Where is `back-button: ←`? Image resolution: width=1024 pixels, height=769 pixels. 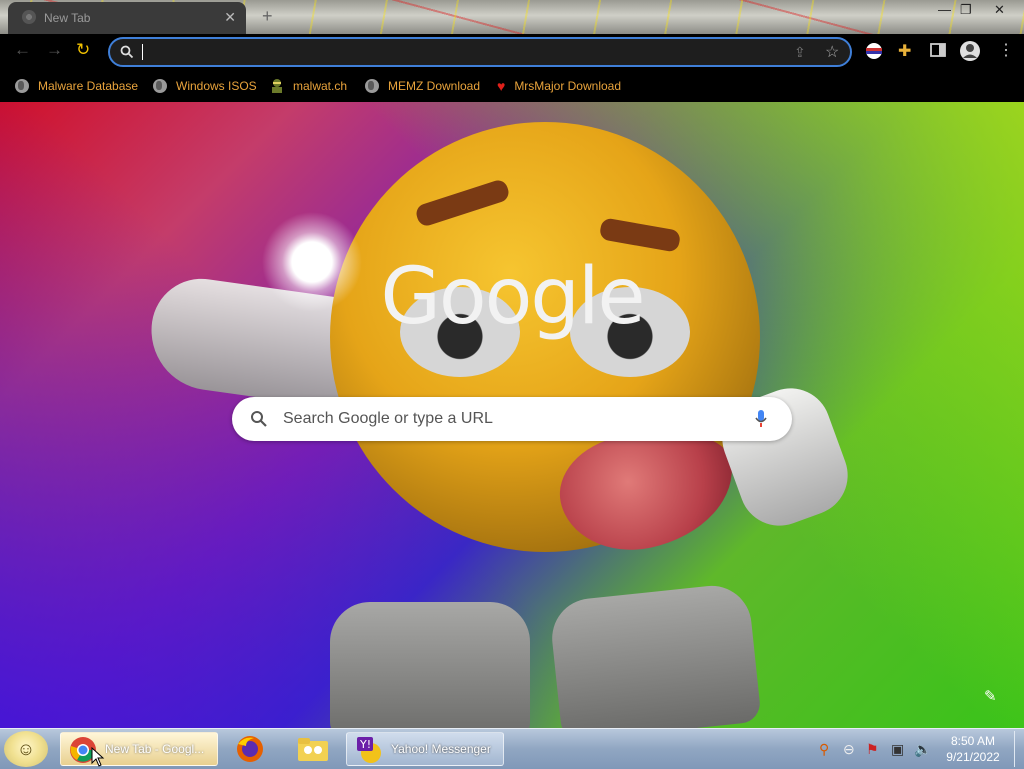 back-button: ← is located at coordinates (22, 50).